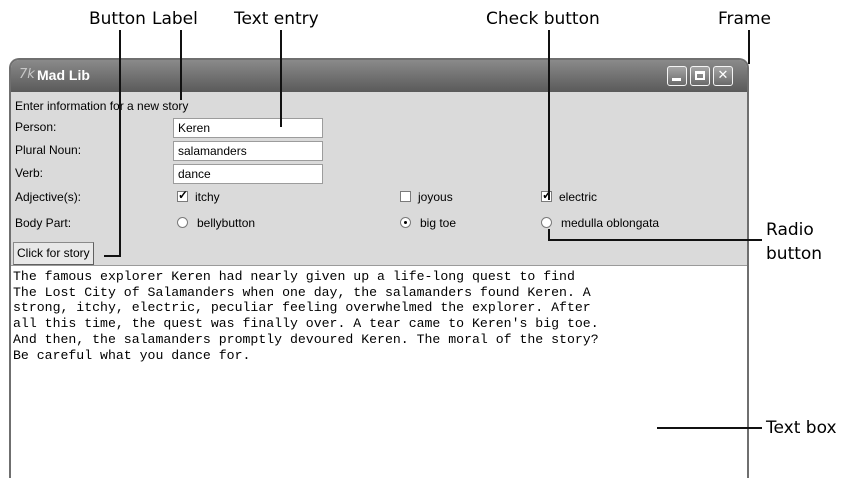  I want to click on body-part-radio-big-toe: big toe, so click(428, 223).